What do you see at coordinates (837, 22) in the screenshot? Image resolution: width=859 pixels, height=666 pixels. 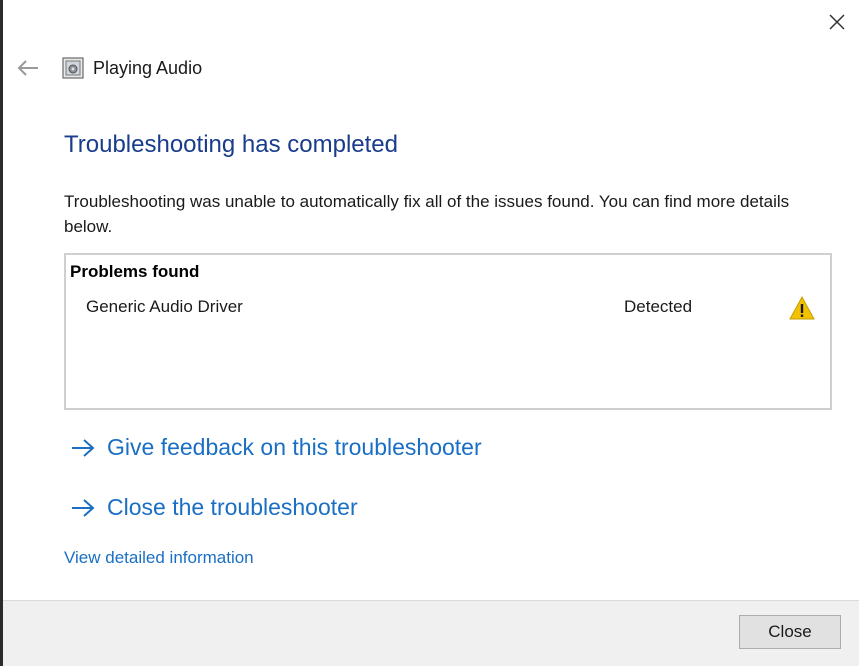 I see `close-icon` at bounding box center [837, 22].